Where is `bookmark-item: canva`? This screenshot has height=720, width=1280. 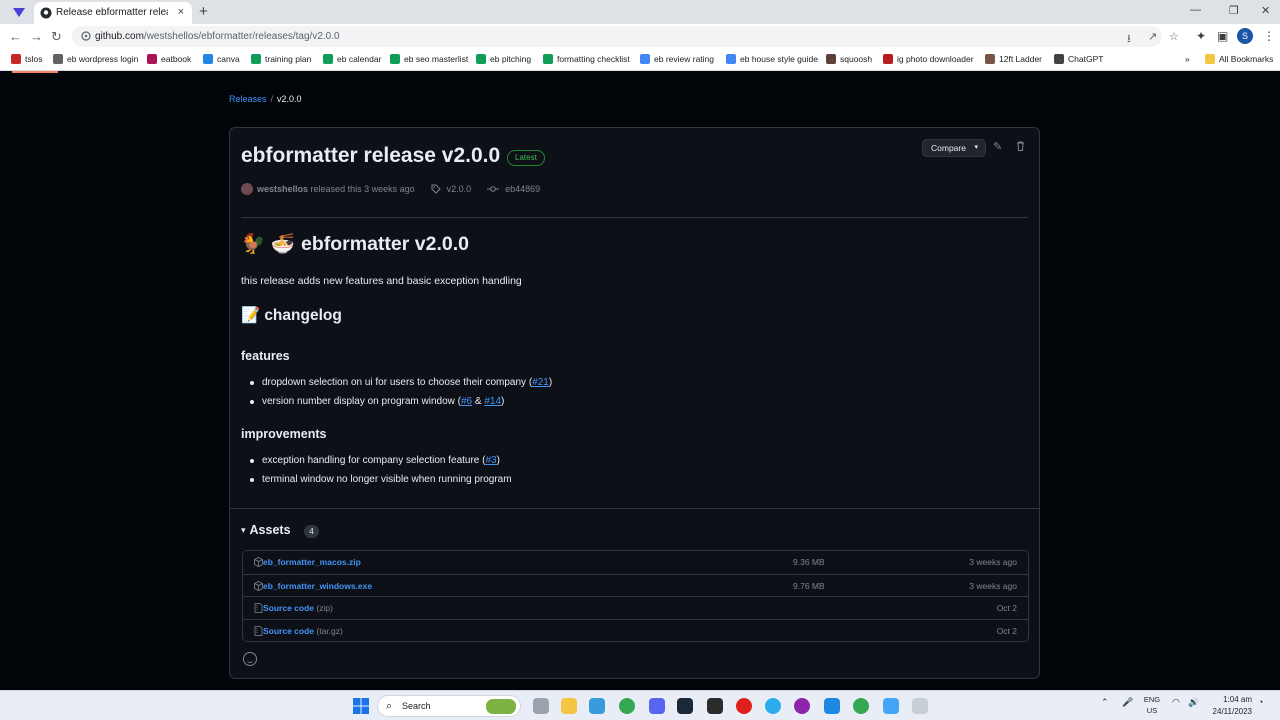
bookmark-item: canva is located at coordinates (221, 59).